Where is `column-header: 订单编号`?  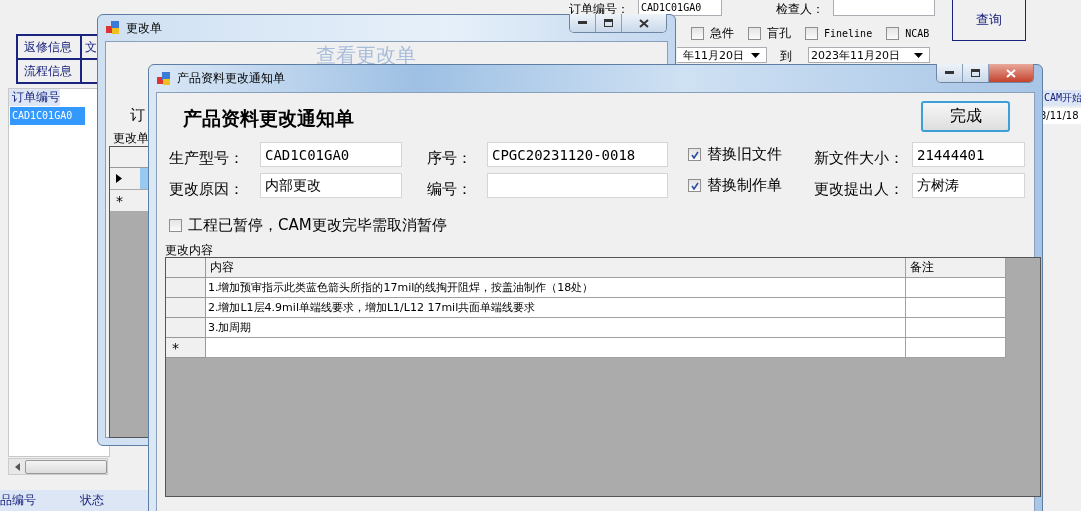
column-header: 订单编号 is located at coordinates (34, 97).